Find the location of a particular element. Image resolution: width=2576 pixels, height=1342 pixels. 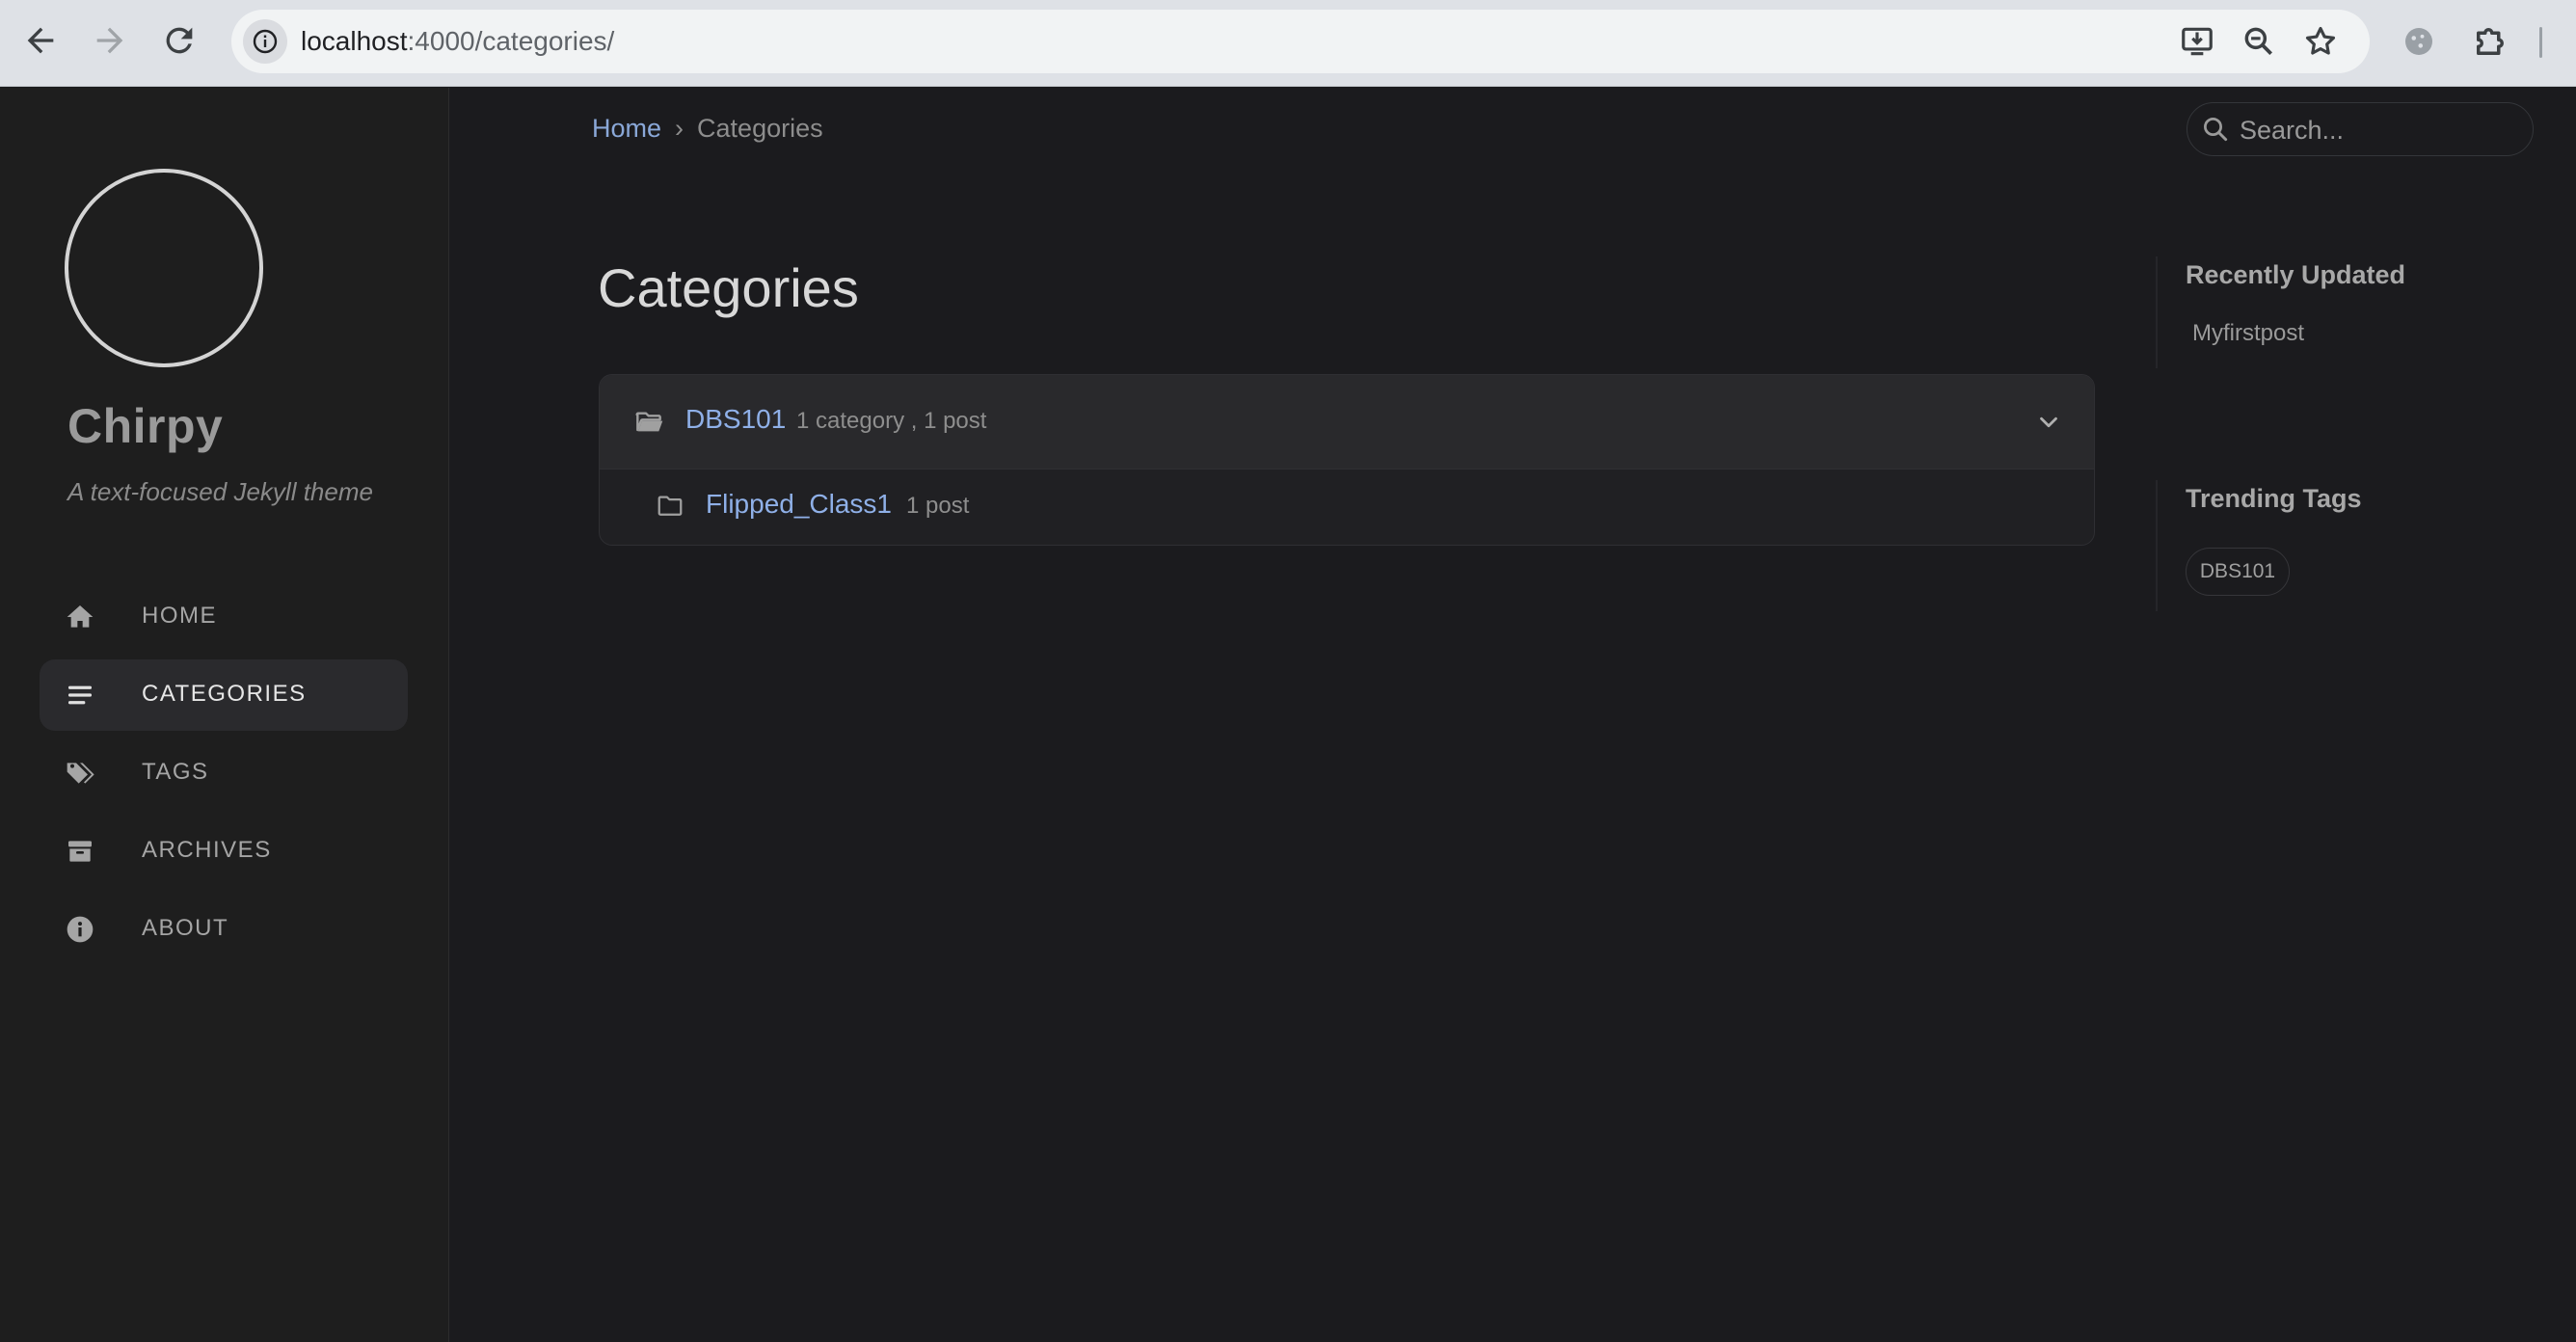

trending-tags-heading: Trending Tags is located at coordinates (2274, 499).